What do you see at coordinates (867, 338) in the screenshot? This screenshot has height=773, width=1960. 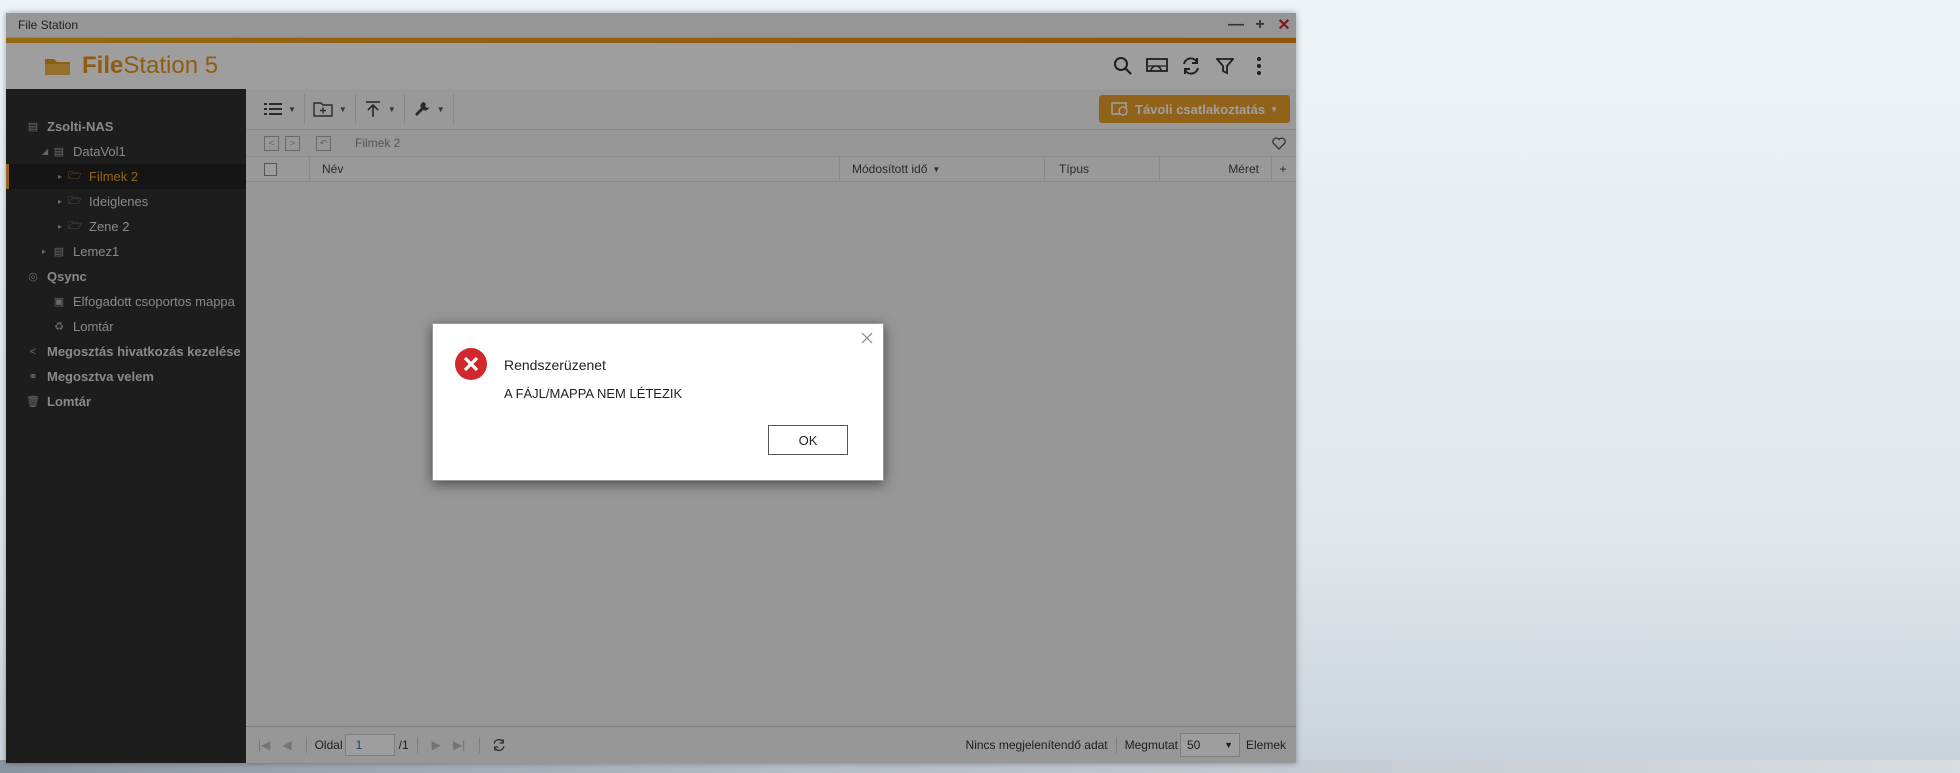 I see `close-dialog-icon` at bounding box center [867, 338].